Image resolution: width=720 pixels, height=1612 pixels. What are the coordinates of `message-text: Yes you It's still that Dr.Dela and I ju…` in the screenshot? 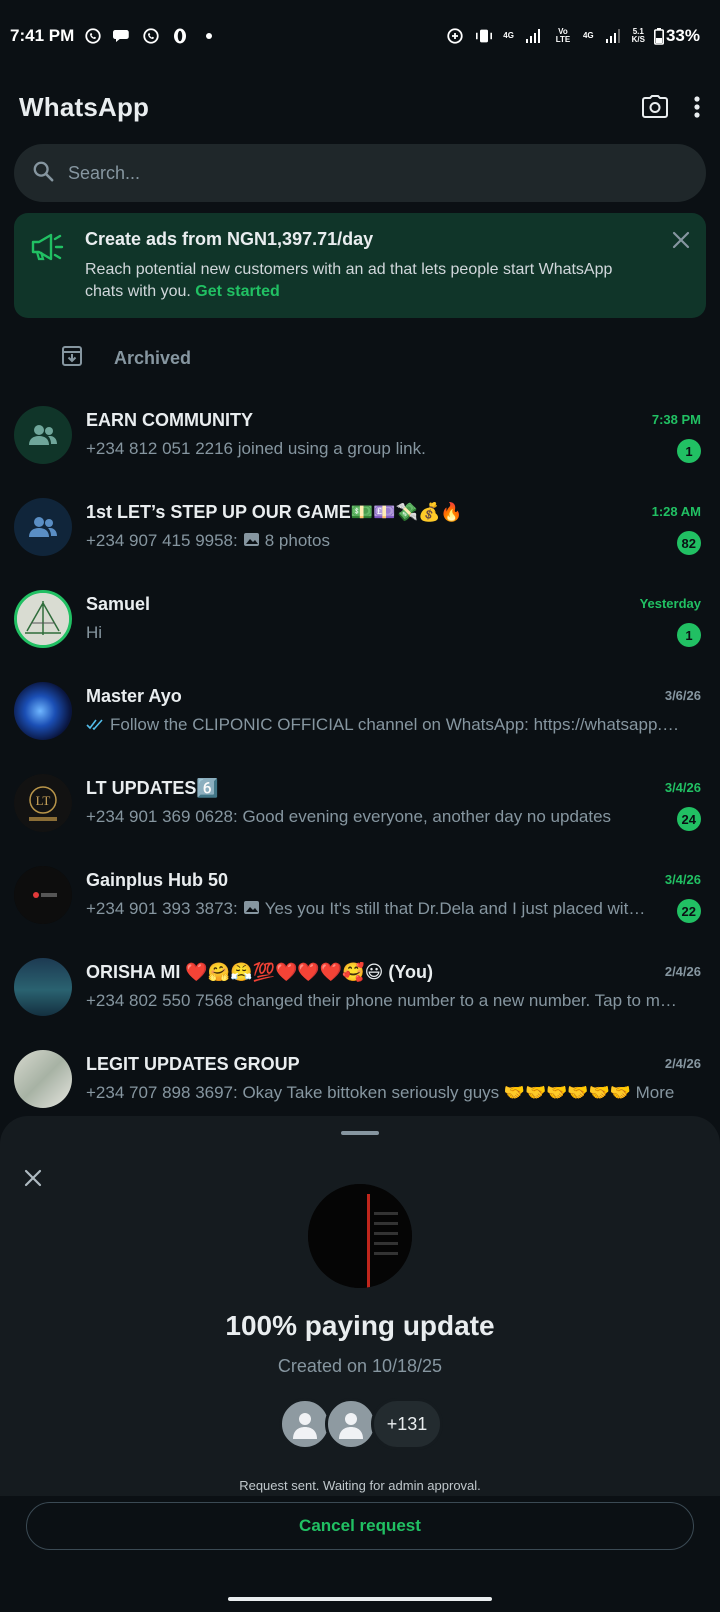 It's located at (457, 908).